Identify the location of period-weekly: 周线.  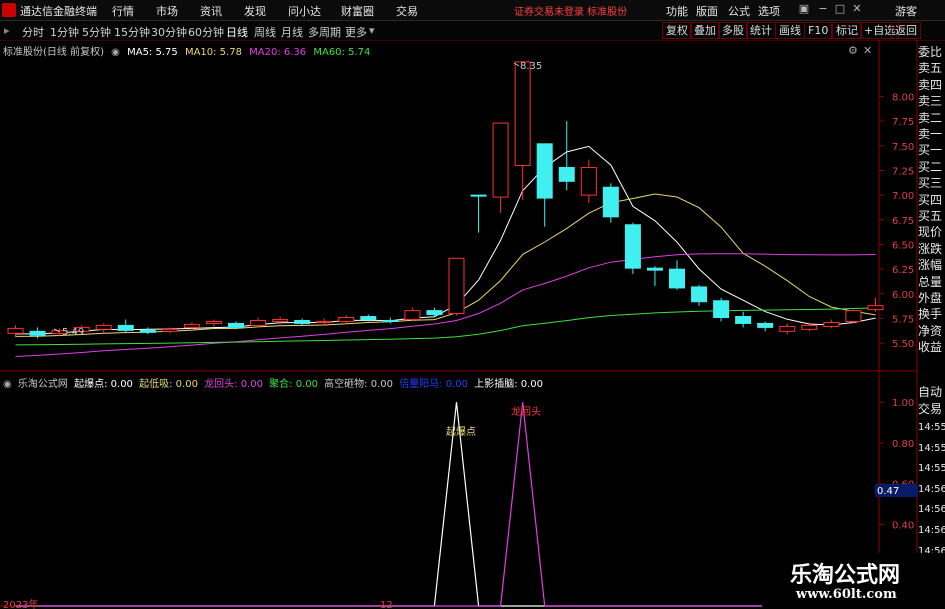
(265, 32).